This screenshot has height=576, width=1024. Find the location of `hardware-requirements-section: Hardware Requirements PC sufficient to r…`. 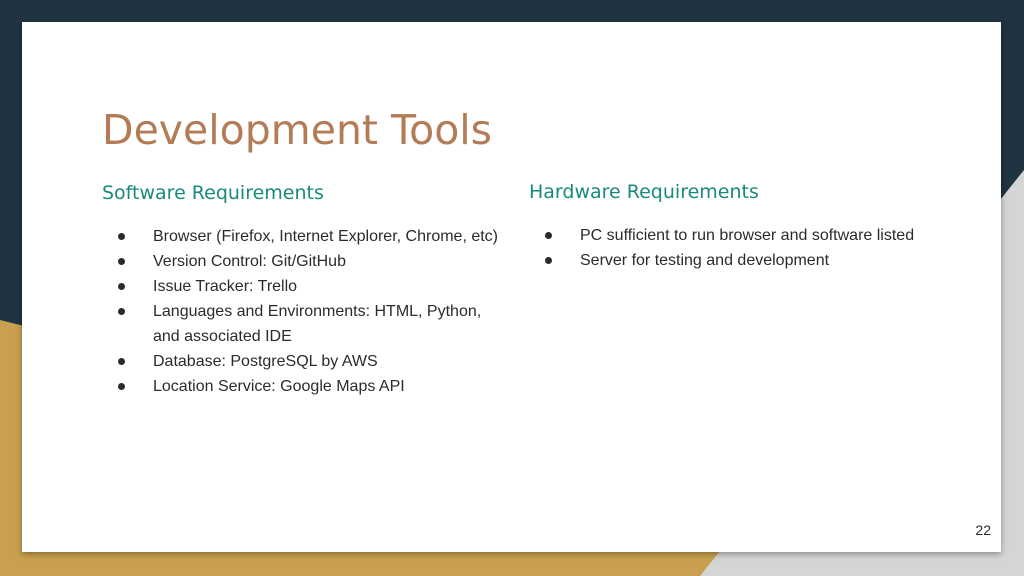

hardware-requirements-section: Hardware Requirements PC sufficient to r… is located at coordinates (729, 227).